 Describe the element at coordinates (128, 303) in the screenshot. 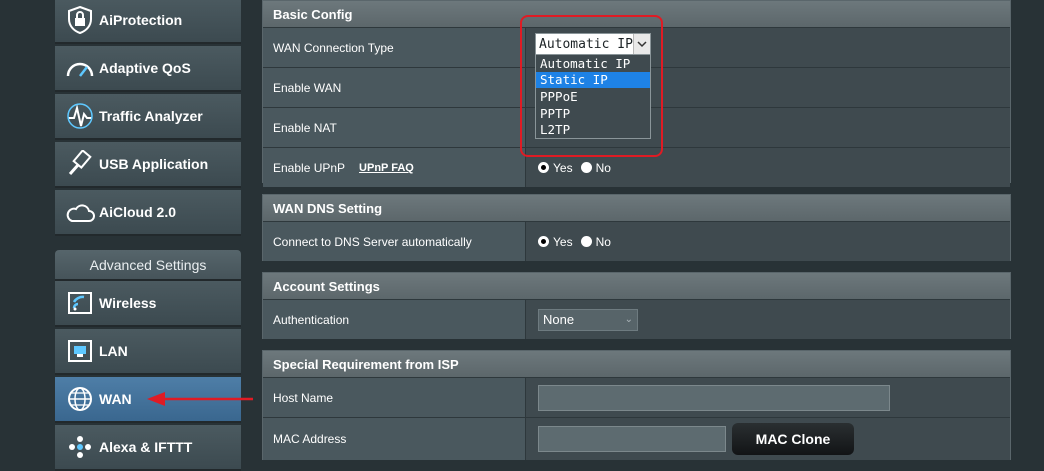

I see `sidebar-item-label: Wireless` at that location.